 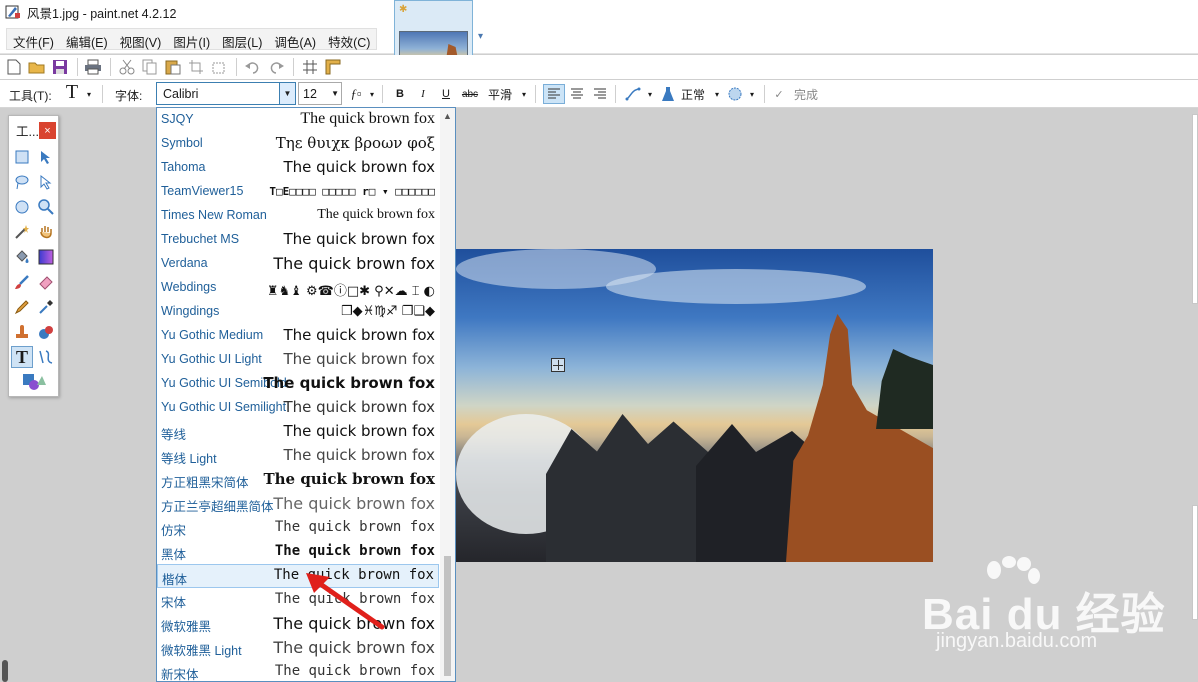 I want to click on align-center-icon, so click(x=577, y=94).